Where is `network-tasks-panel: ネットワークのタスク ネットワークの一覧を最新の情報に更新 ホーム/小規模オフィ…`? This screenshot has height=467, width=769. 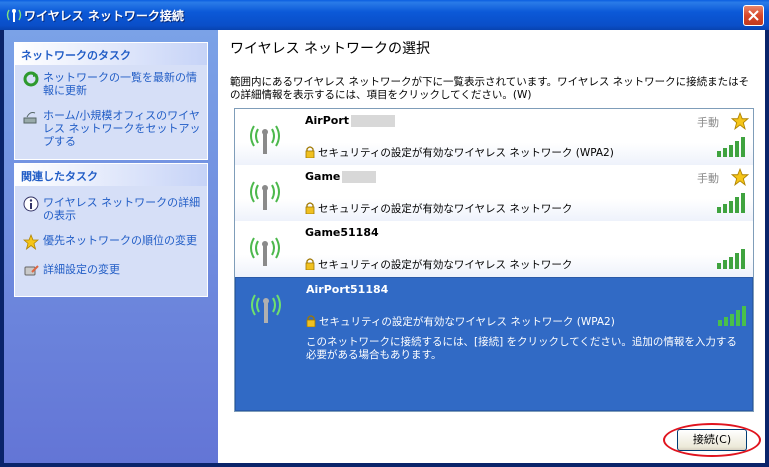 network-tasks-panel: ネットワークのタスク ネットワークの一覧を最新の情報に更新 ホーム/小規模オフィ… is located at coordinates (111, 101).